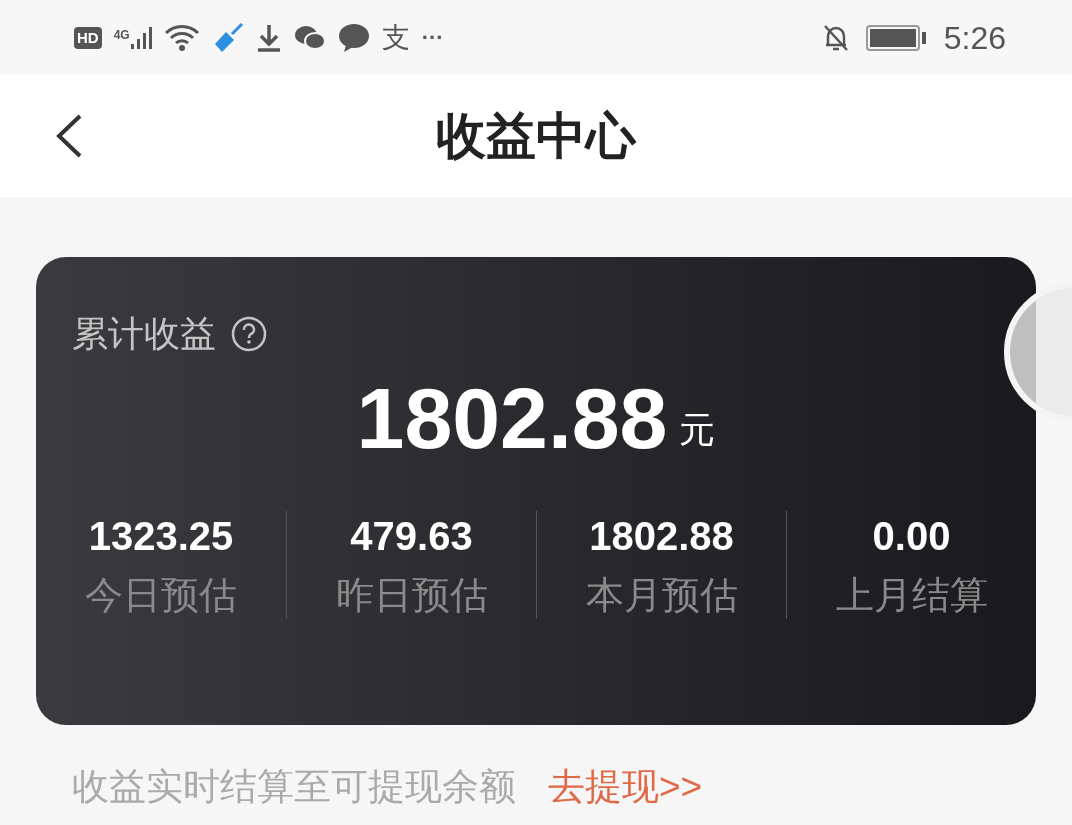  What do you see at coordinates (294, 787) in the screenshot?
I see `settlement-note: 收益实时结算至可提现余额` at bounding box center [294, 787].